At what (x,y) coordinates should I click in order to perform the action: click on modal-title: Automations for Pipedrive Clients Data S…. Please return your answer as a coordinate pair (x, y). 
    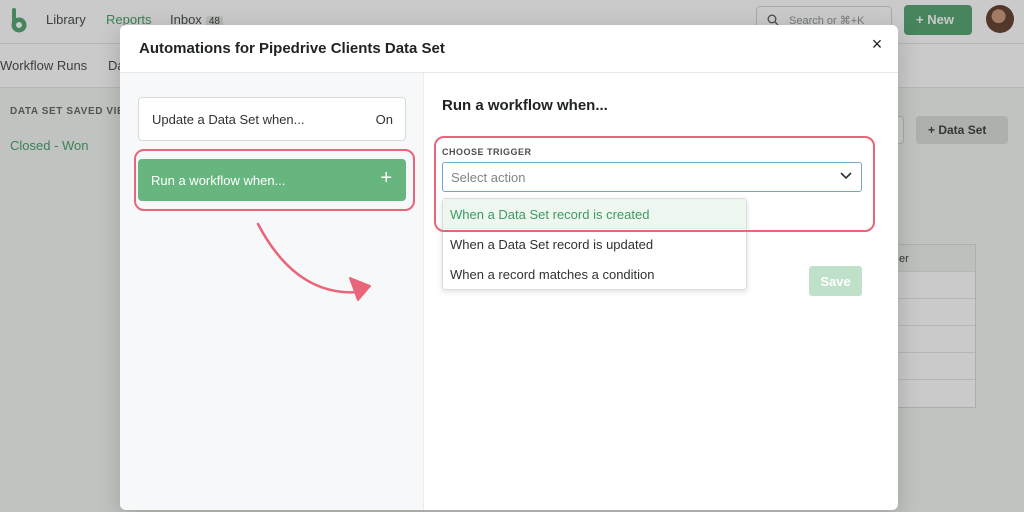
    Looking at the image, I should click on (292, 48).